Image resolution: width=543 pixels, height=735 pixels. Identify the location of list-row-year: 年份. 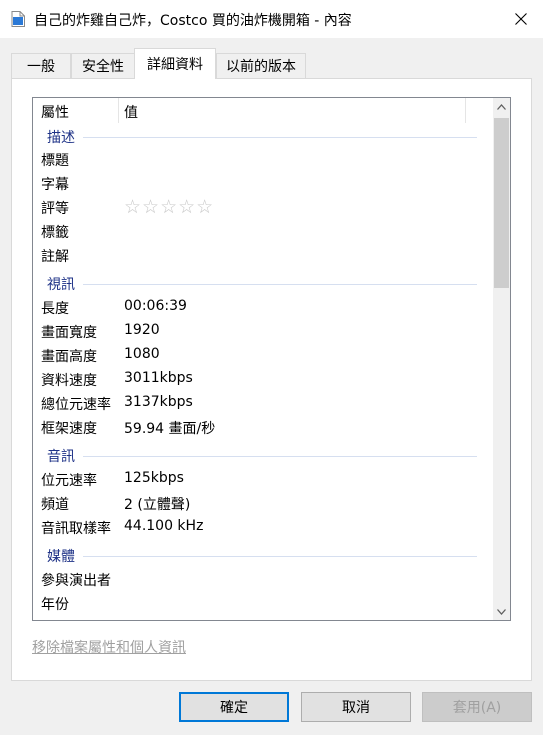
(263, 603).